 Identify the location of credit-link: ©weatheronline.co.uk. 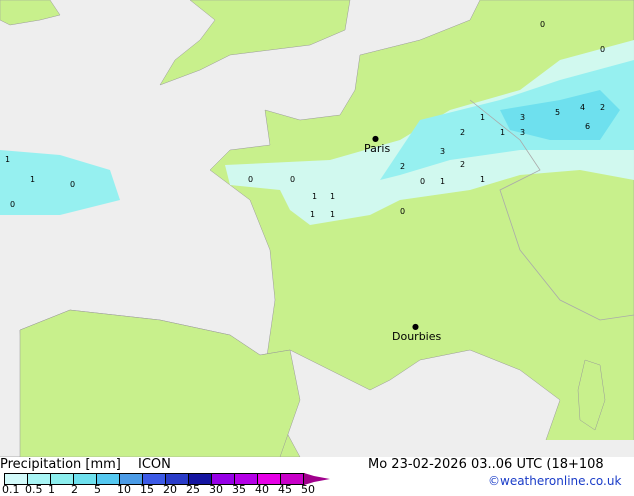
(554, 481).